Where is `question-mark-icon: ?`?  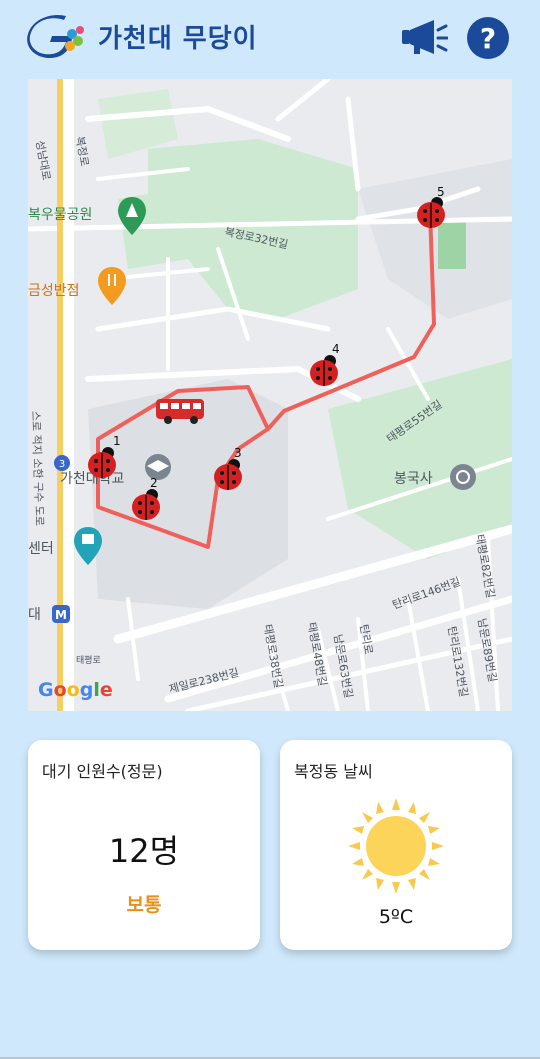
question-mark-icon: ? is located at coordinates (488, 38).